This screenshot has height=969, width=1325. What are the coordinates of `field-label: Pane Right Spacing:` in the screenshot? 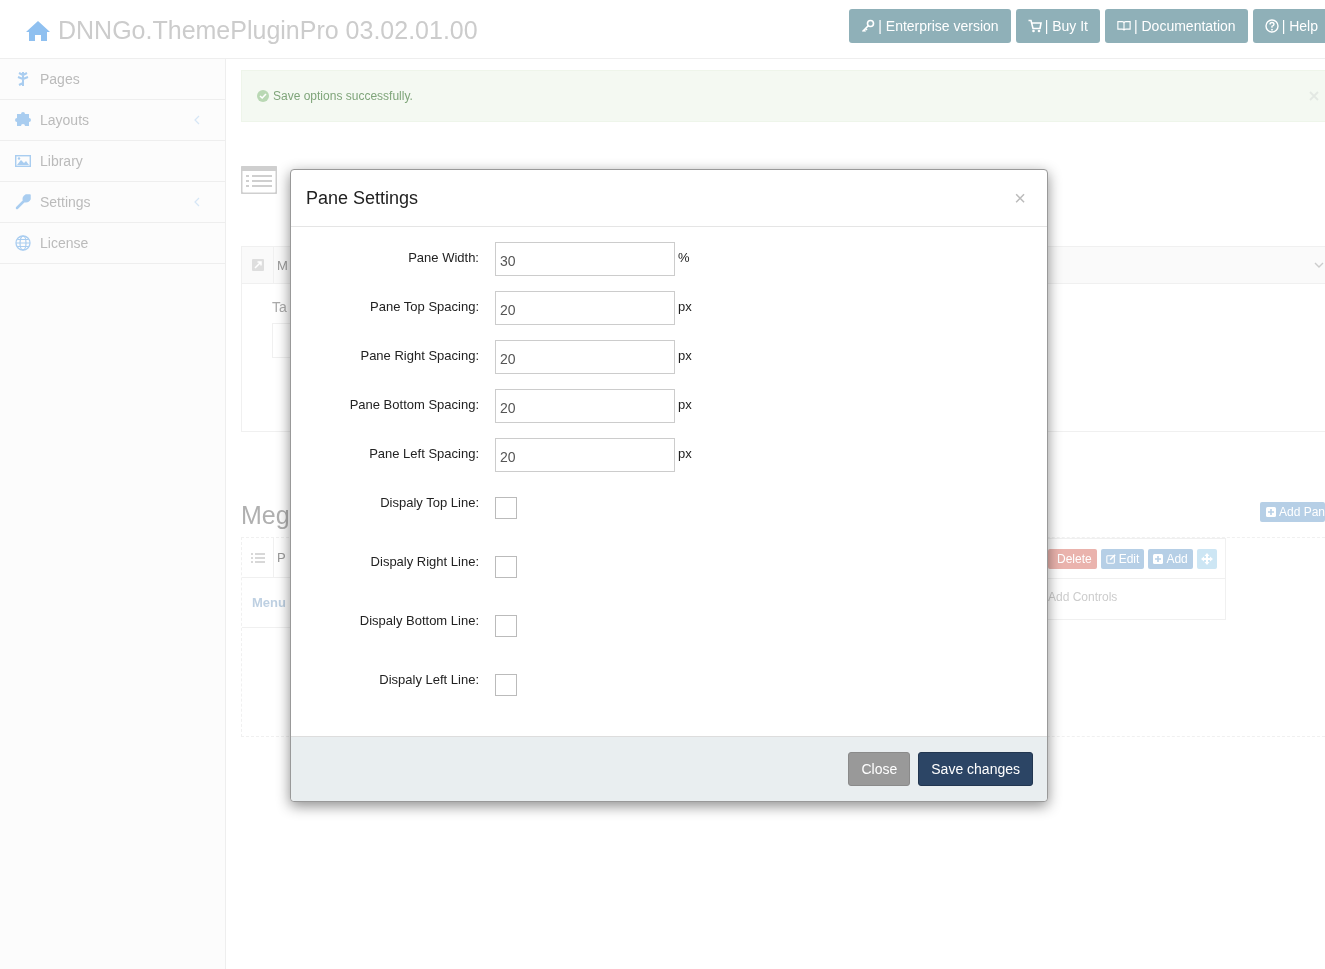 It's located at (419, 355).